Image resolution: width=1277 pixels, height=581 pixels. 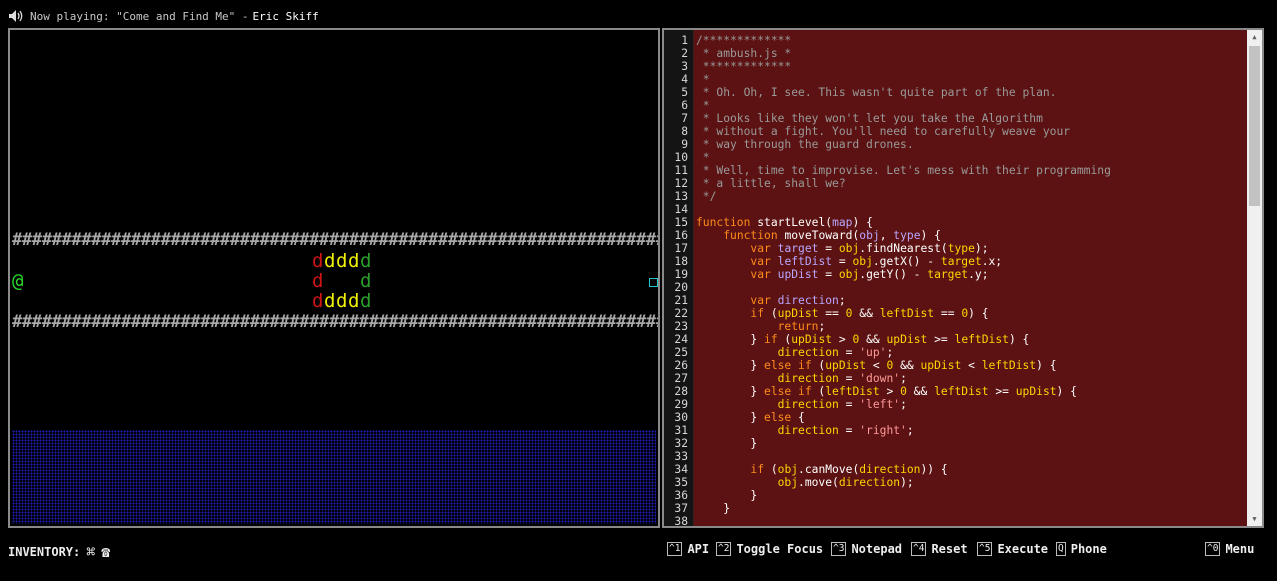 I want to click on scroll-down-arrow-icon: ▼, so click(x=1254, y=519).